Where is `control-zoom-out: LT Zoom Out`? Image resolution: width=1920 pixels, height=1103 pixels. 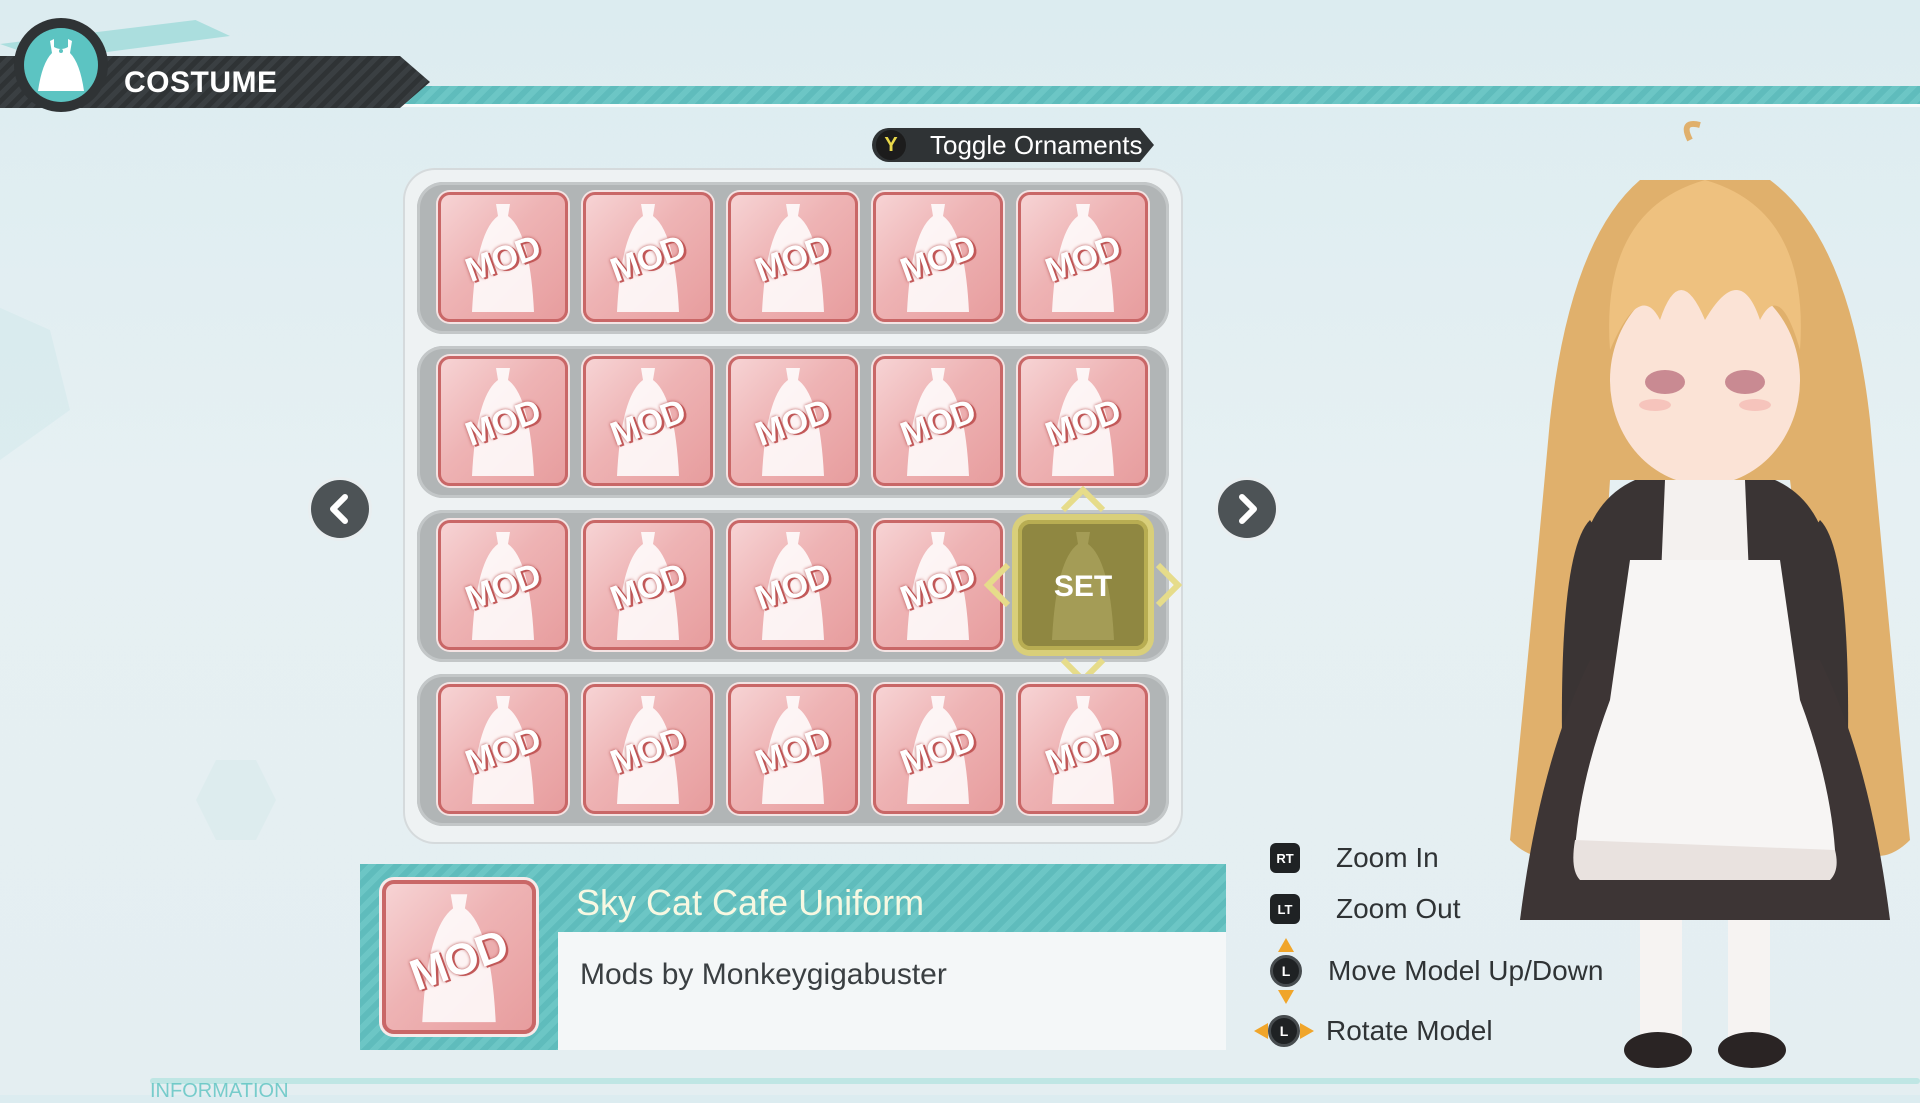 control-zoom-out: LT Zoom Out is located at coordinates (1365, 909).